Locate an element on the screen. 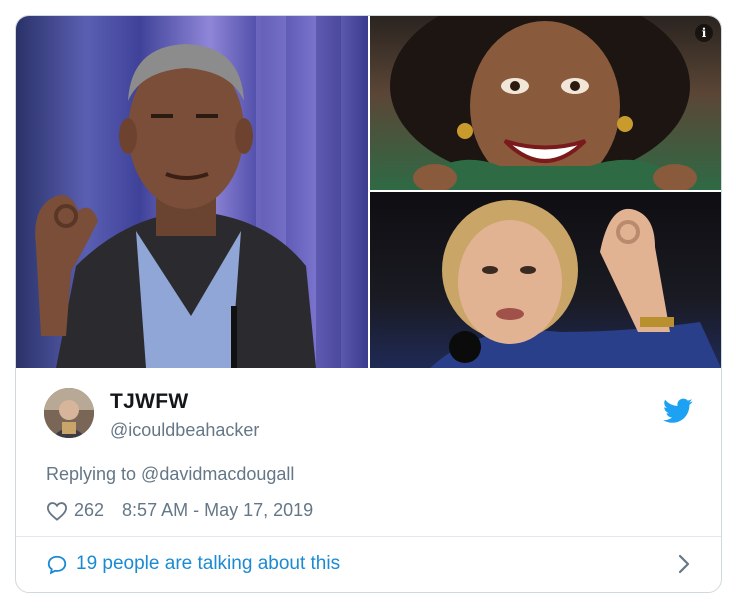 The width and height of the screenshot is (736, 611). photo-top-right: i is located at coordinates (545, 103).